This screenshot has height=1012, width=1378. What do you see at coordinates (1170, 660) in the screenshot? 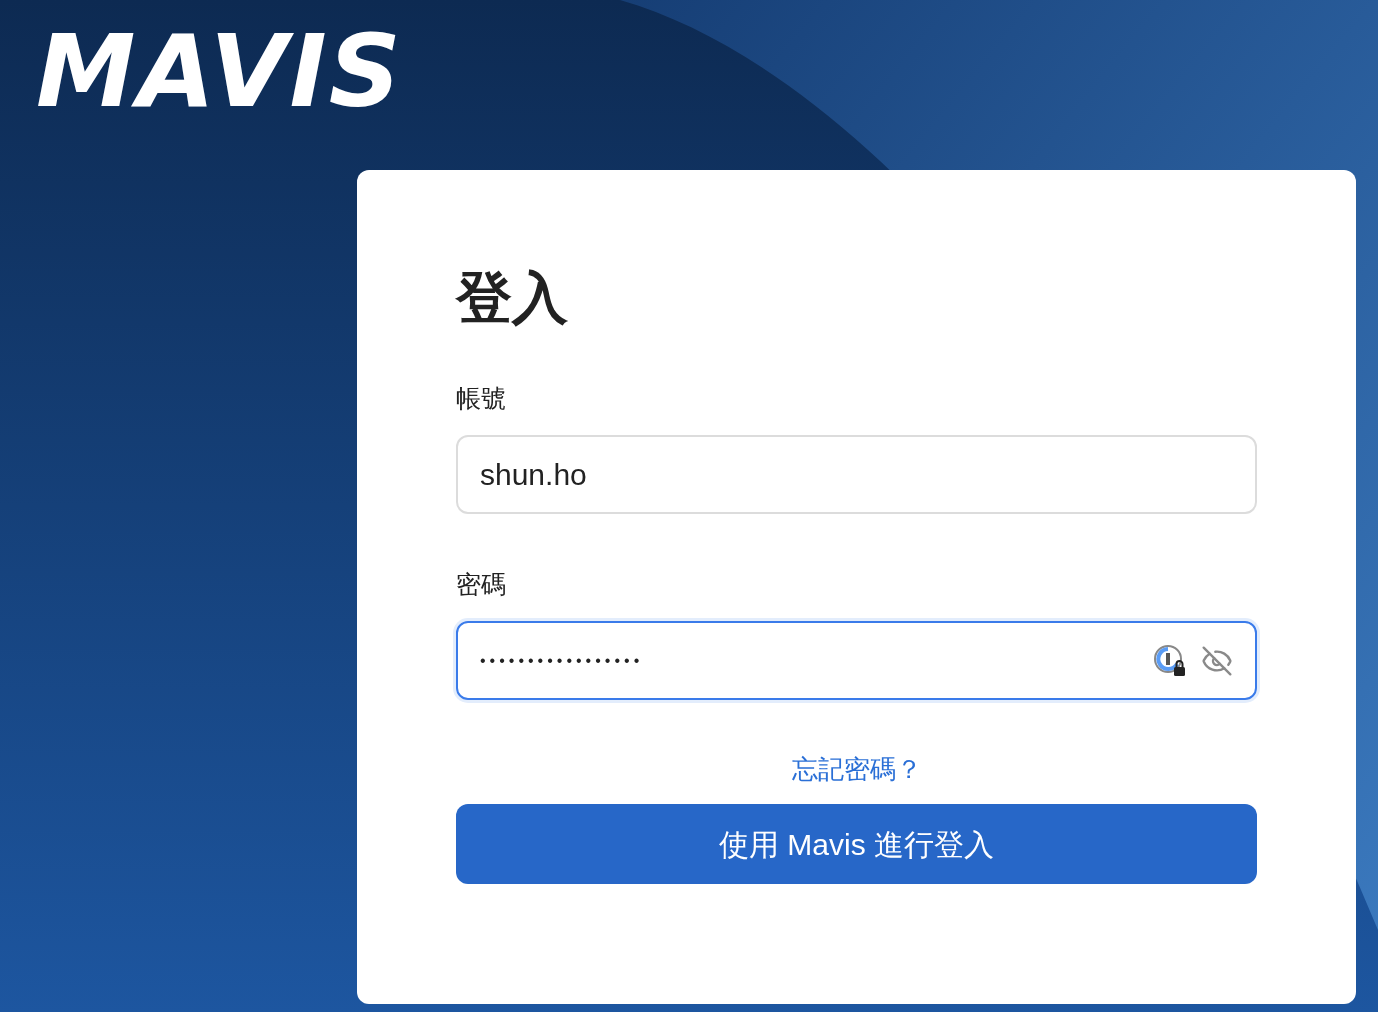
I see `password-manager-icon` at bounding box center [1170, 660].